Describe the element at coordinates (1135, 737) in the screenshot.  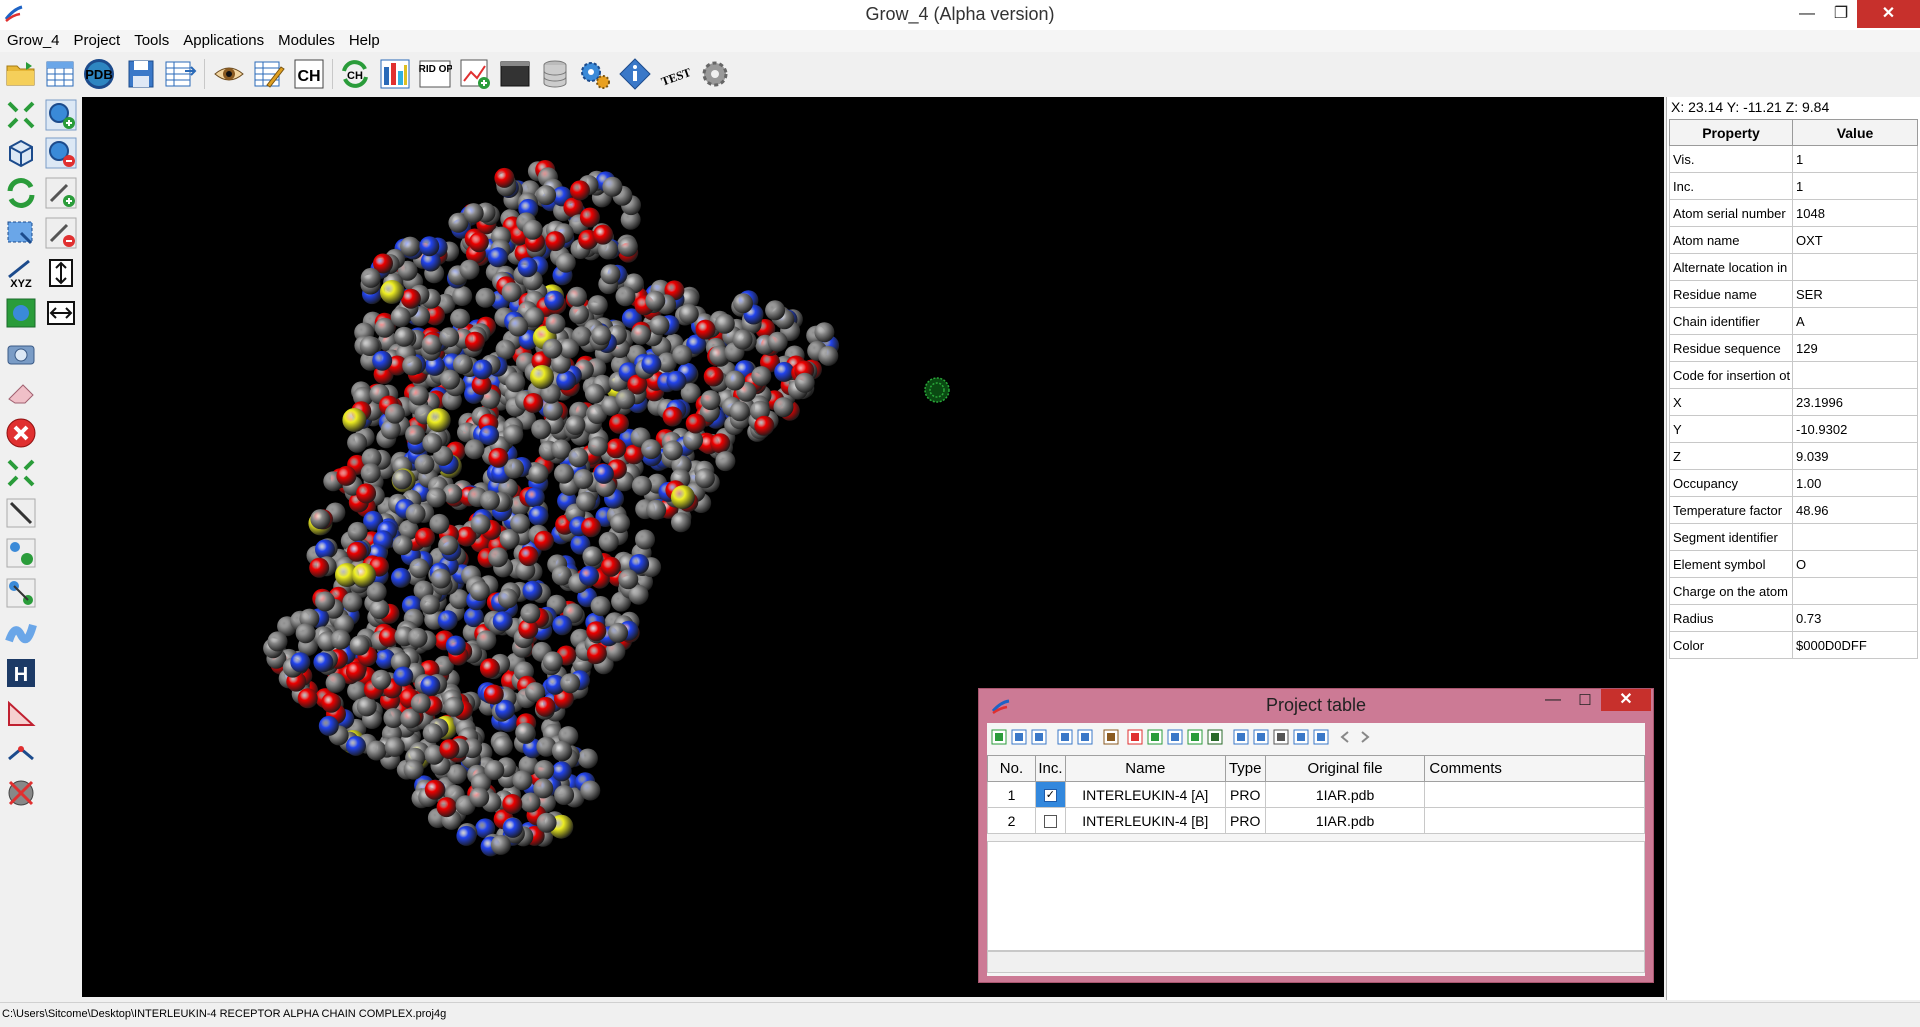
I see `delete-row-icon` at that location.